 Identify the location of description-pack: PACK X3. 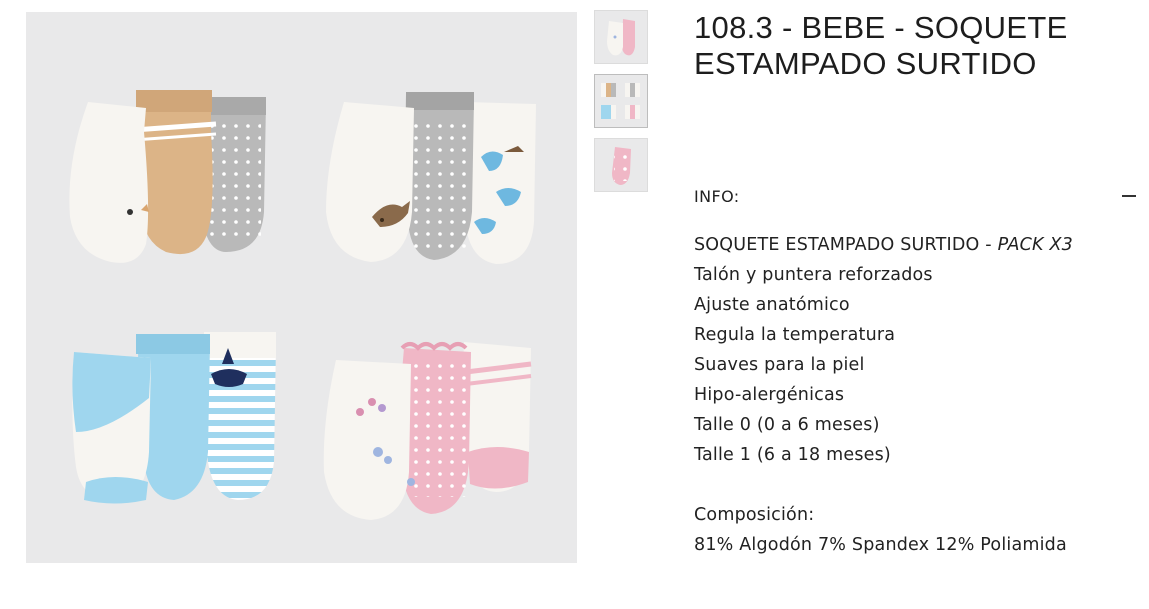
(1035, 245).